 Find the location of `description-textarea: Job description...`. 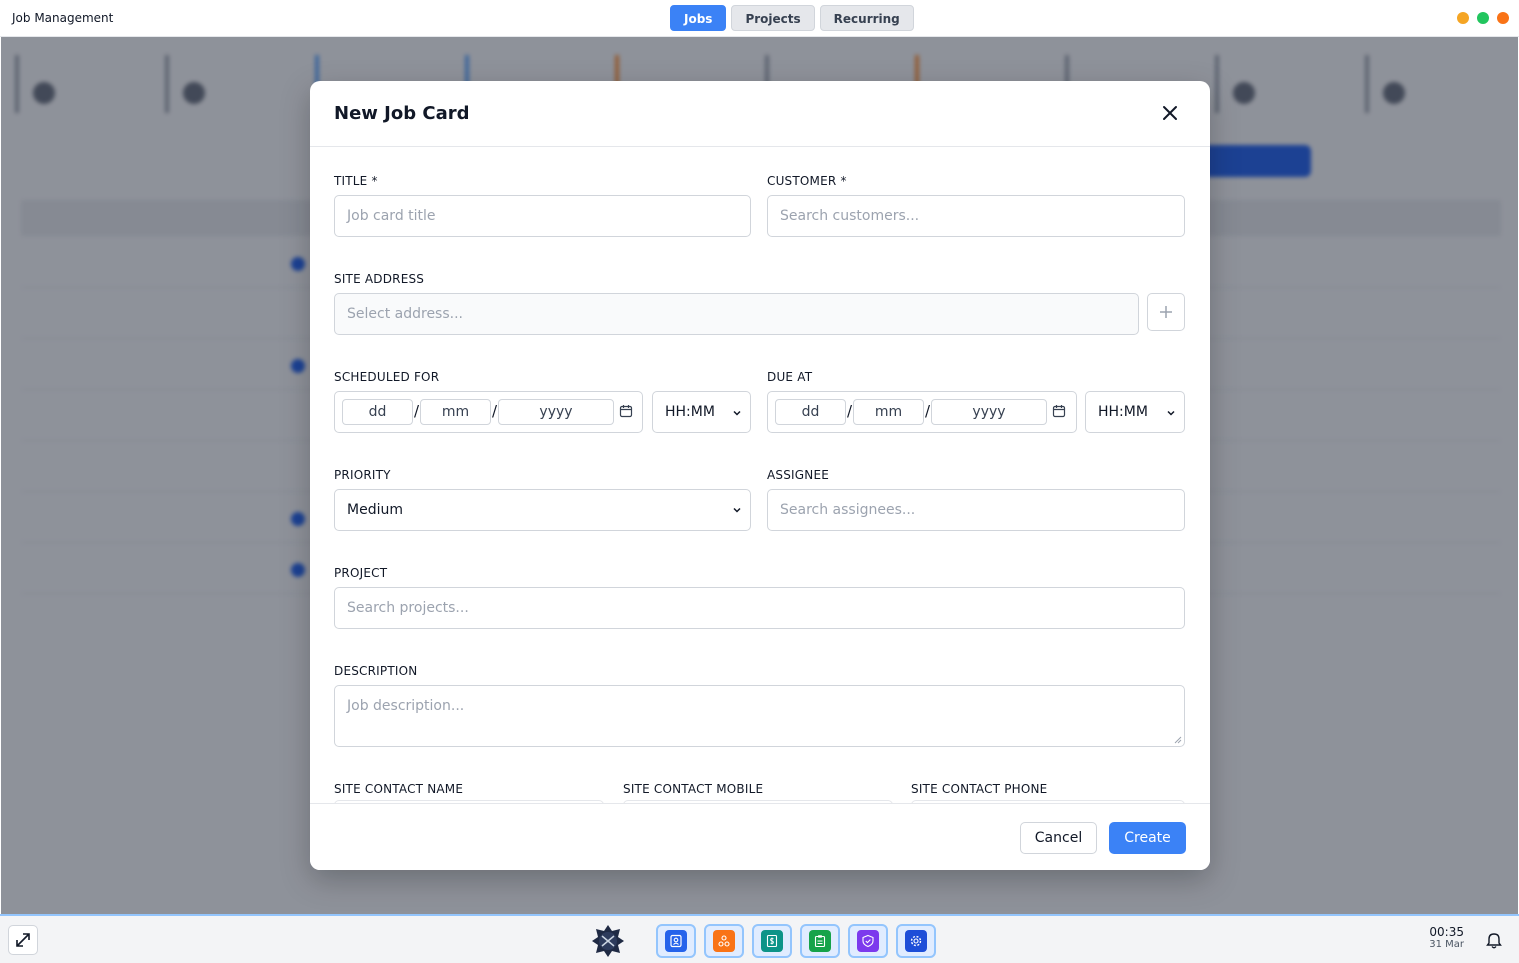

description-textarea: Job description... is located at coordinates (759, 716).